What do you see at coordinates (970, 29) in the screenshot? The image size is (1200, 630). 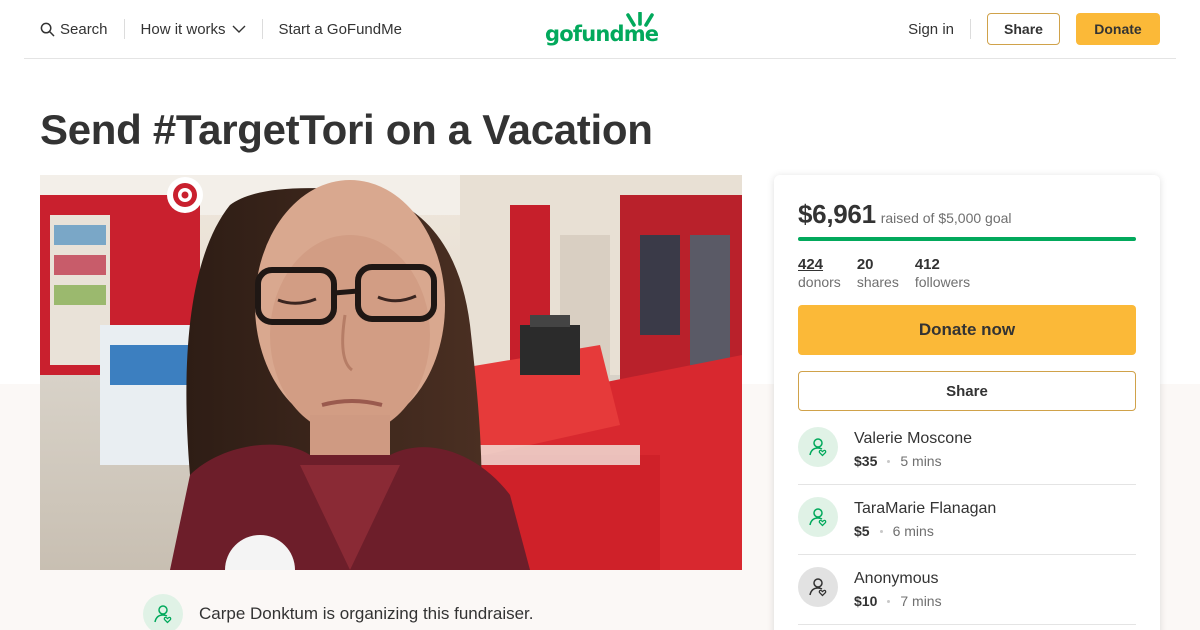 I see `nav-divider` at bounding box center [970, 29].